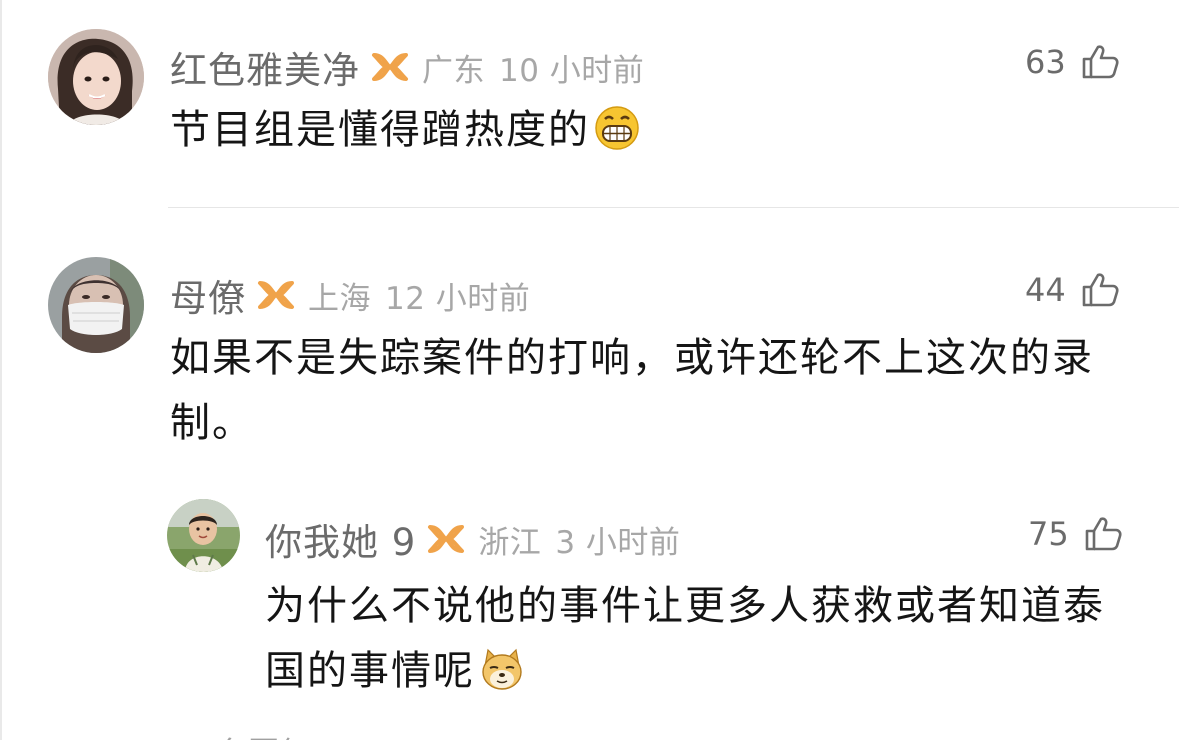 Image resolution: width=1179 pixels, height=740 pixels. What do you see at coordinates (502, 669) in the screenshot?
I see `doge-emoji-icon` at bounding box center [502, 669].